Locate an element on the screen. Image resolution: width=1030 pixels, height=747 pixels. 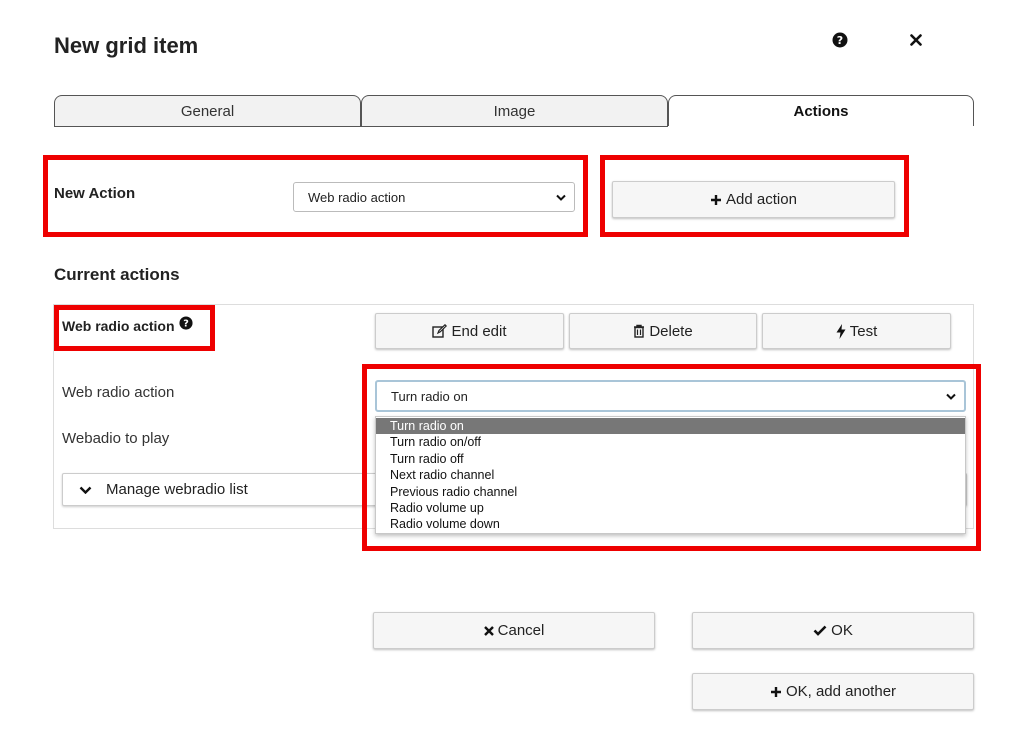
add-action-button: Add action is located at coordinates (753, 199).